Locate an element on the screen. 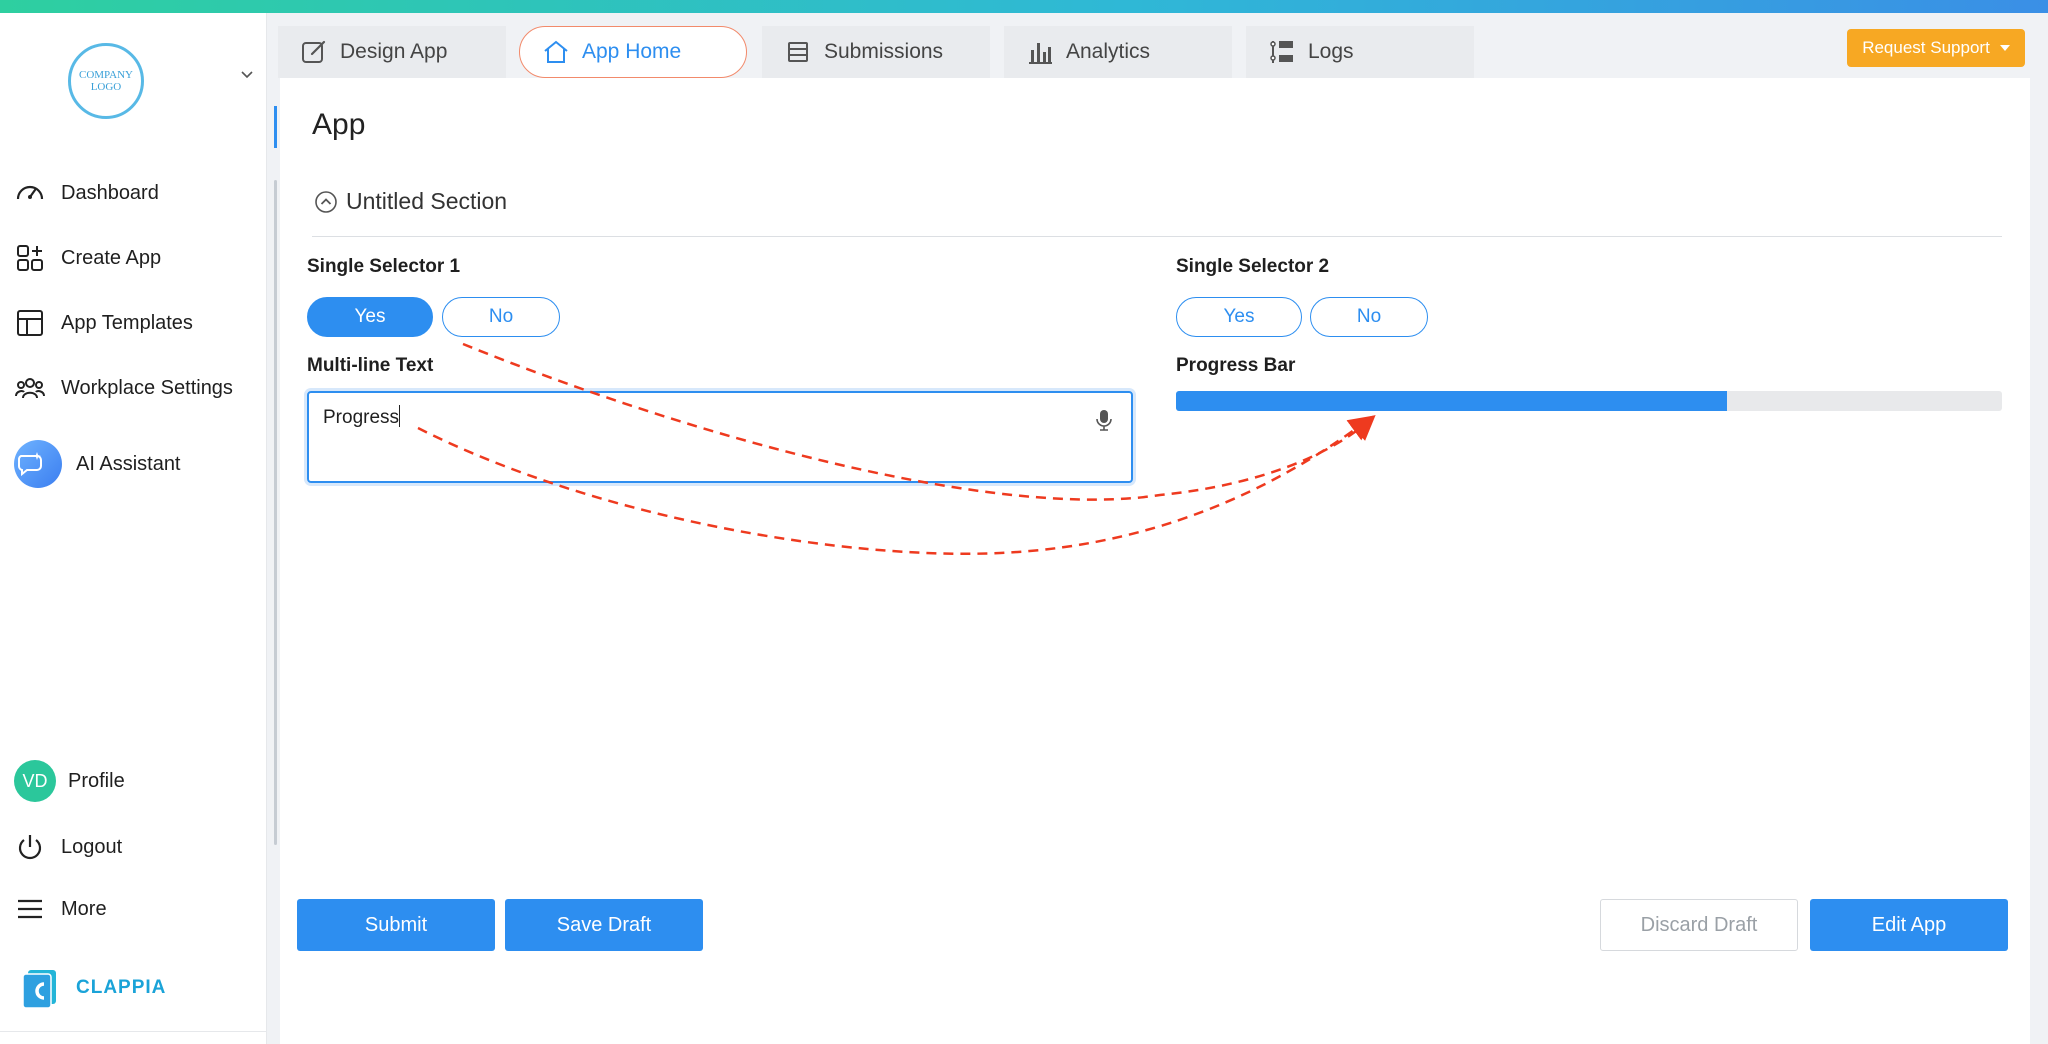 The image size is (2048, 1044). company-logo: COMPANY LOGO is located at coordinates (106, 81).